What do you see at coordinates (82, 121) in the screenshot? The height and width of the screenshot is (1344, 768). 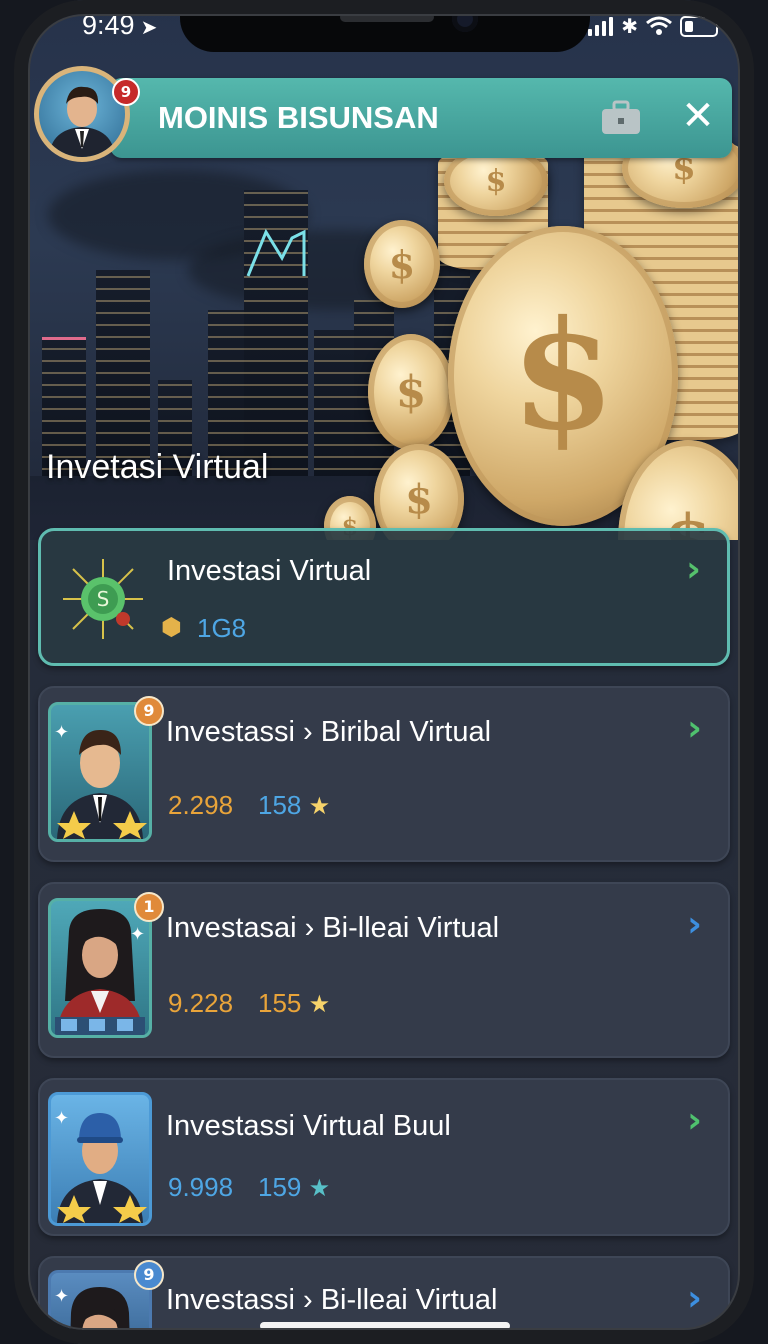 I see `businessman-avatar-image` at bounding box center [82, 121].